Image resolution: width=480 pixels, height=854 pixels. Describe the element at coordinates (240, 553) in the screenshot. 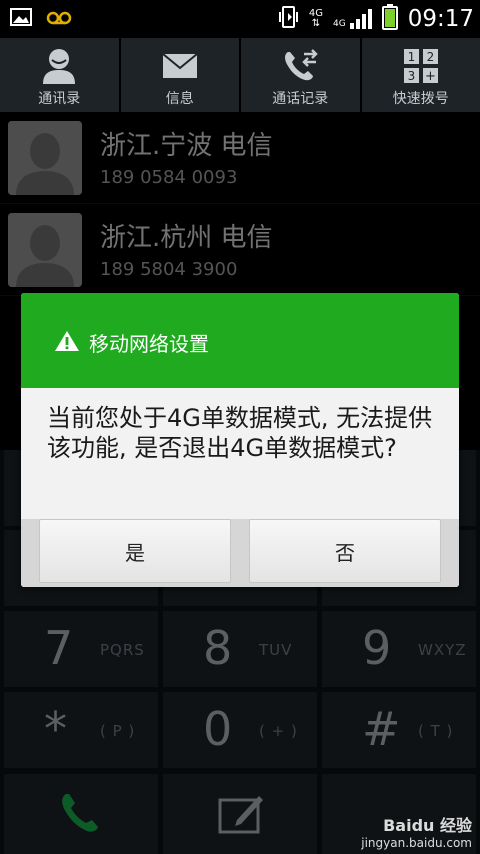

I see `dialog-button-bar: 是 否` at that location.